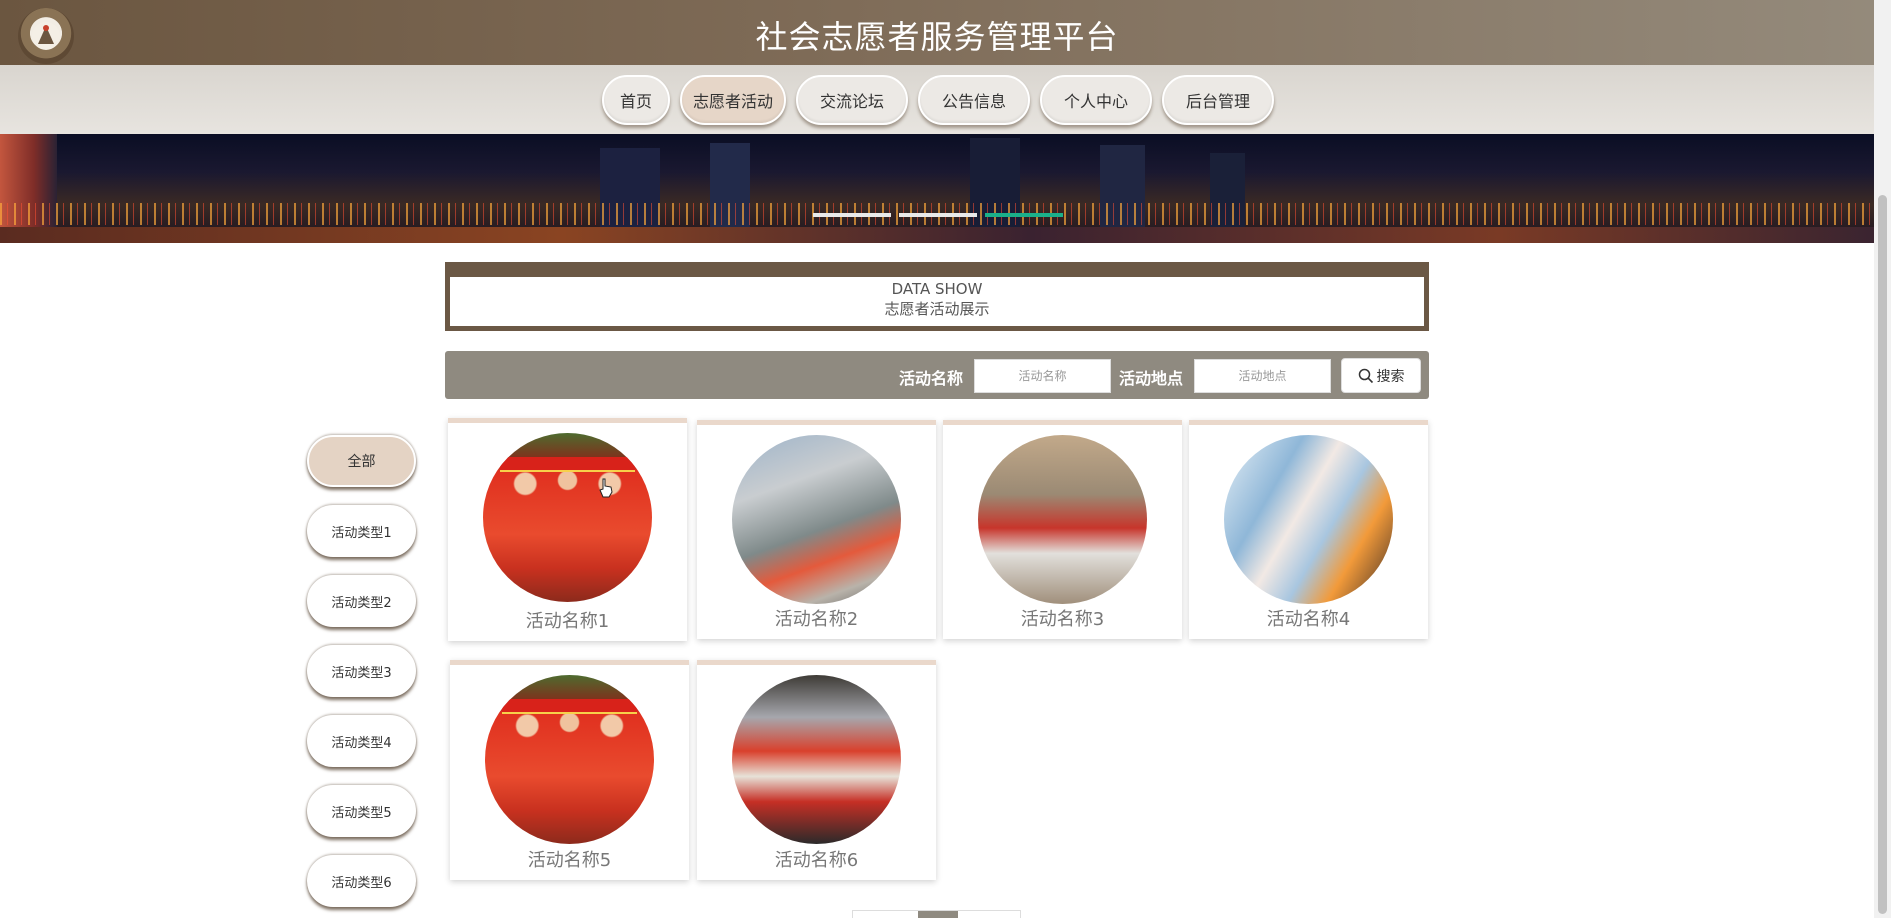  I want to click on category-type-3: 活动类型3, so click(361, 671).